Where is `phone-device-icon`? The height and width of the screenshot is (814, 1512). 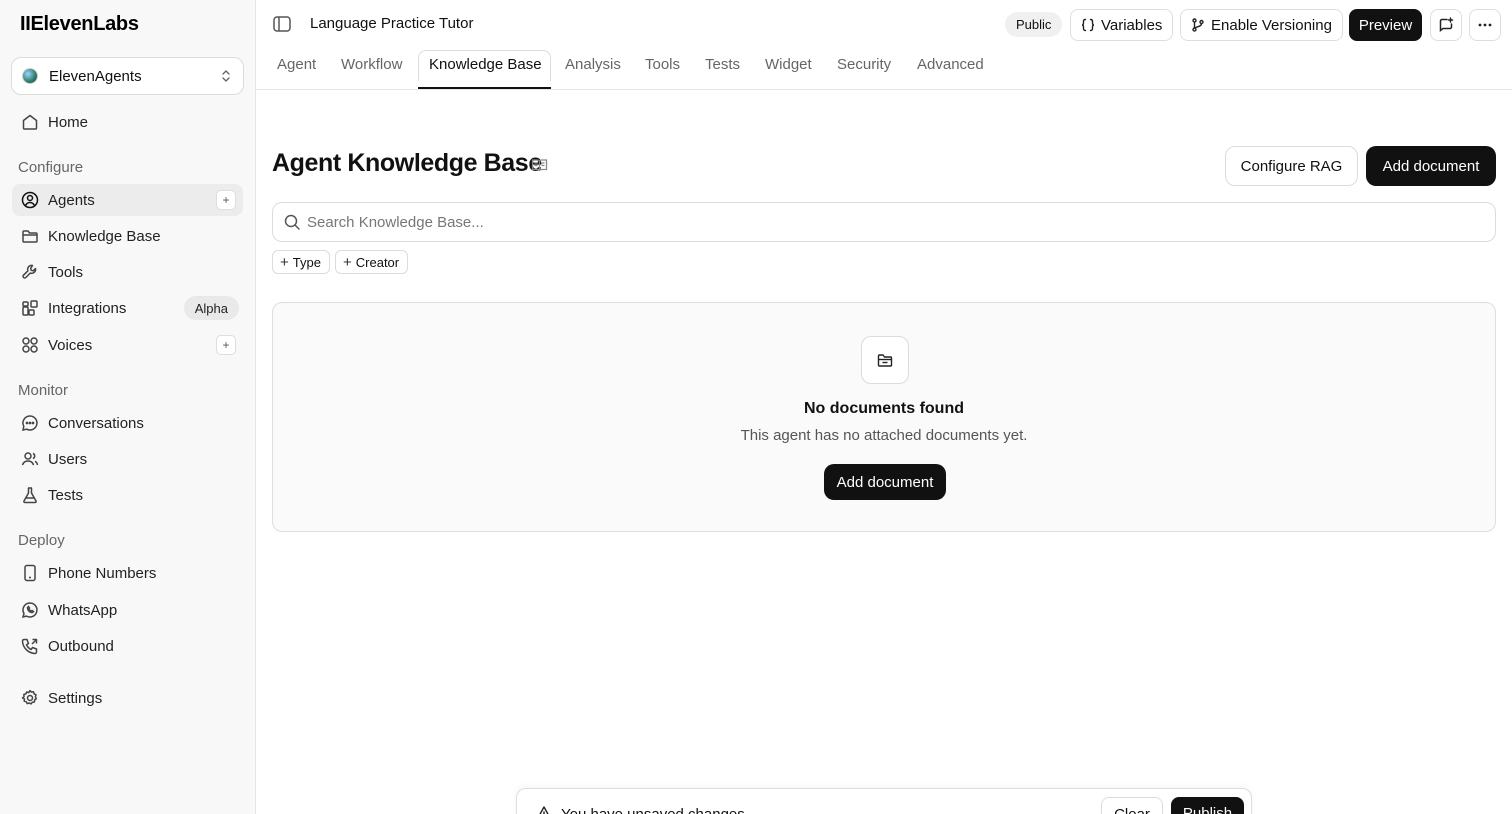
phone-device-icon is located at coordinates (30, 573).